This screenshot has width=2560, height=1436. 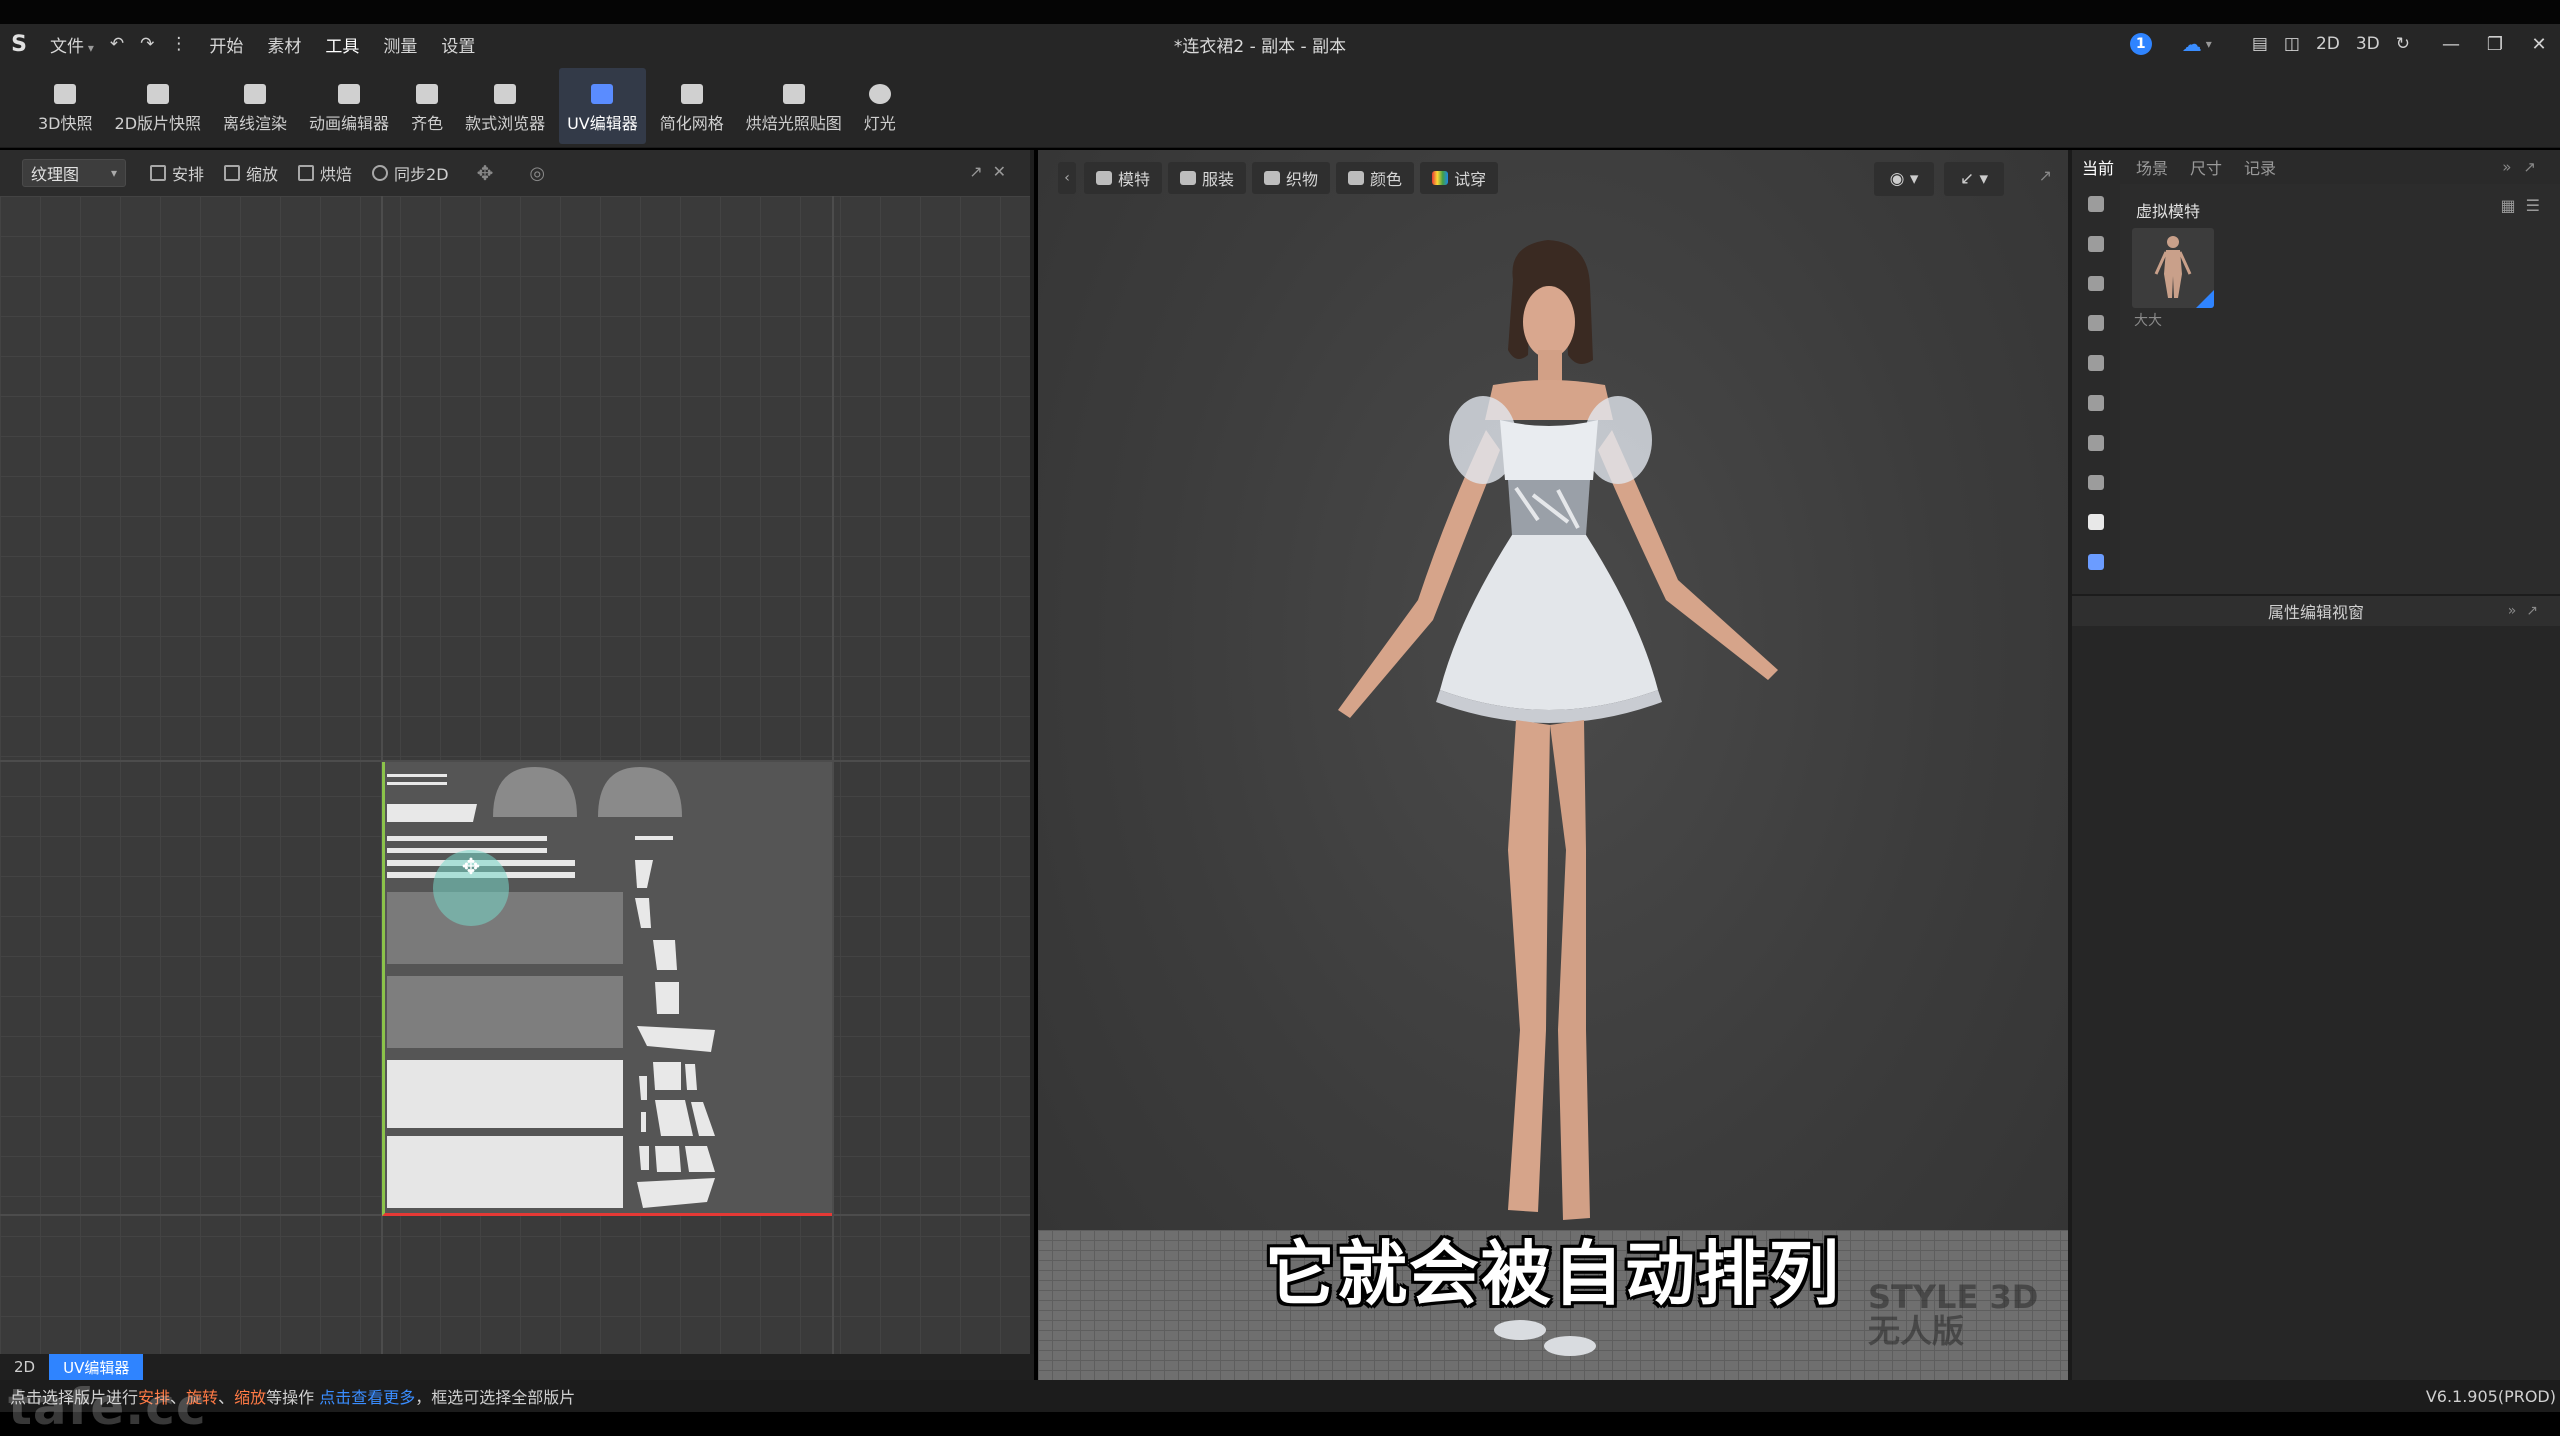 I want to click on layout-single-icon: ▤, so click(x=2260, y=44).